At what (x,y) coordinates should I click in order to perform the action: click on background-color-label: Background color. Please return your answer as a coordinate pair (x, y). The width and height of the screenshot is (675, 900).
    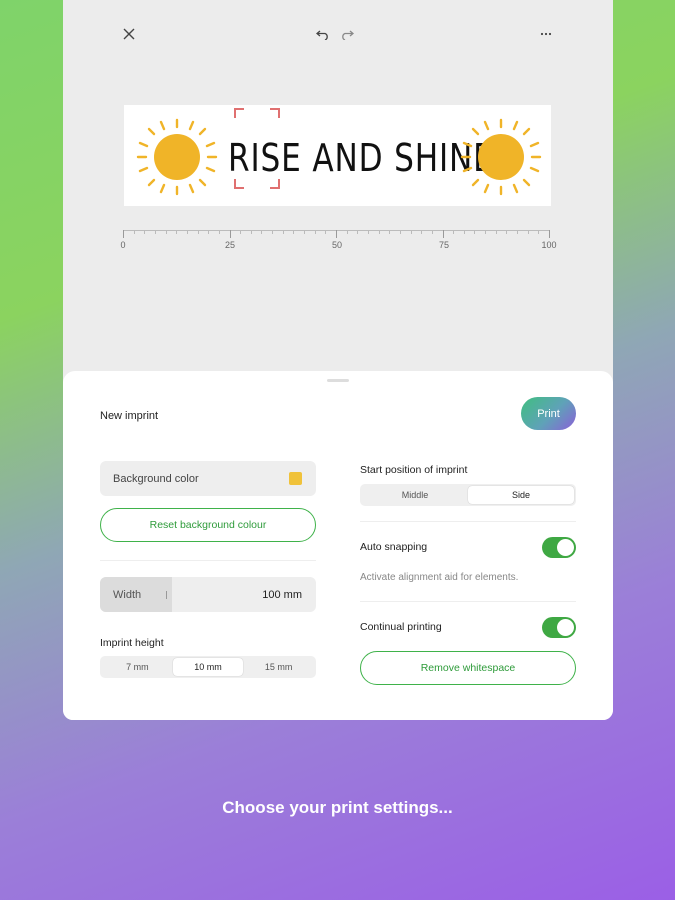
    Looking at the image, I should click on (156, 478).